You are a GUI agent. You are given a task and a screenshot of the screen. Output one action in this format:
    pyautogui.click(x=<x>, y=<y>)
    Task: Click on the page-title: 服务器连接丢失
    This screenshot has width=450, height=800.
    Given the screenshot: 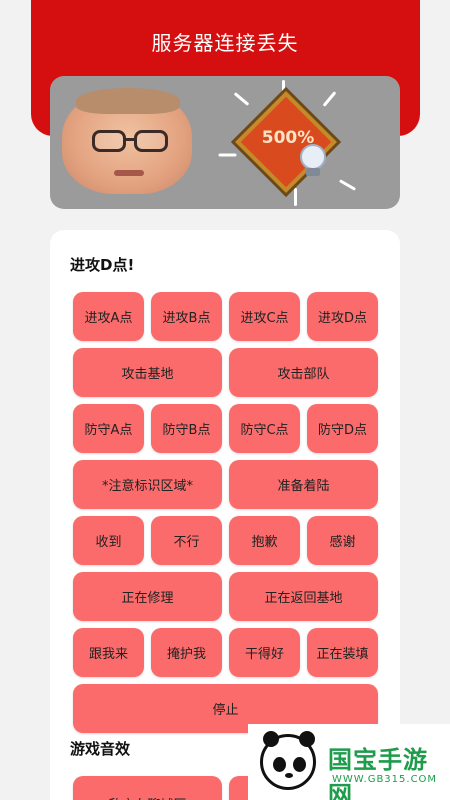 What is the action you would take?
    pyautogui.click(x=225, y=43)
    